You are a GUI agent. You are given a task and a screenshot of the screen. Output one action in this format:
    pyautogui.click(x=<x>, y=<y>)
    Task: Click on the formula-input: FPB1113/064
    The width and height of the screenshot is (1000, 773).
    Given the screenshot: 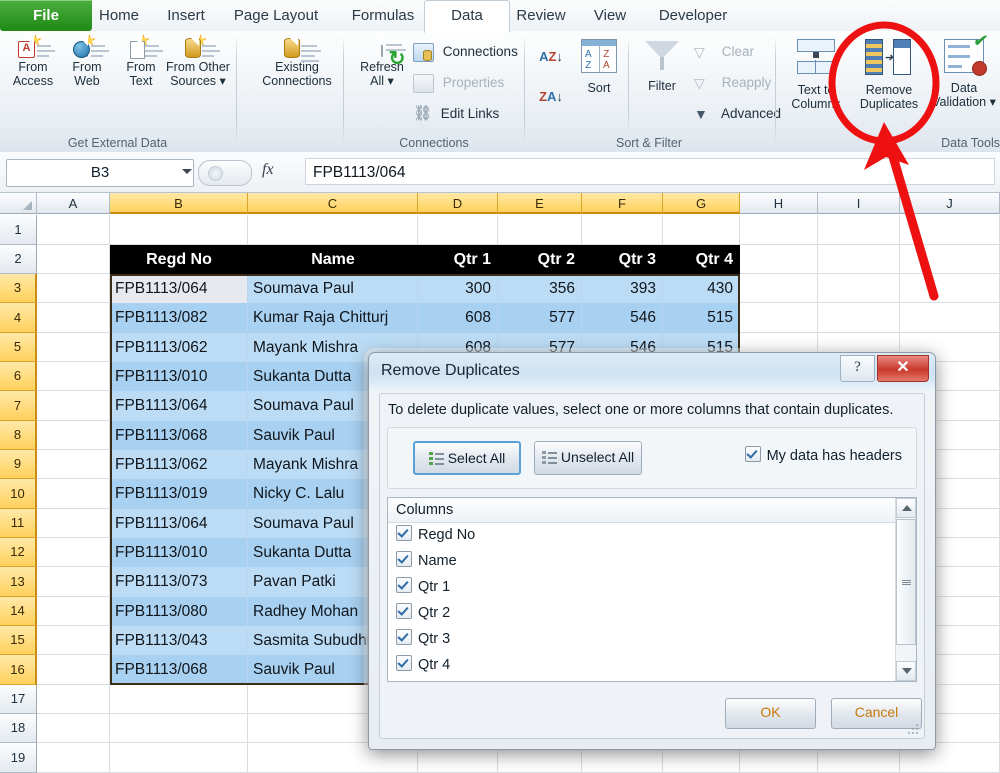 What is the action you would take?
    pyautogui.click(x=650, y=171)
    